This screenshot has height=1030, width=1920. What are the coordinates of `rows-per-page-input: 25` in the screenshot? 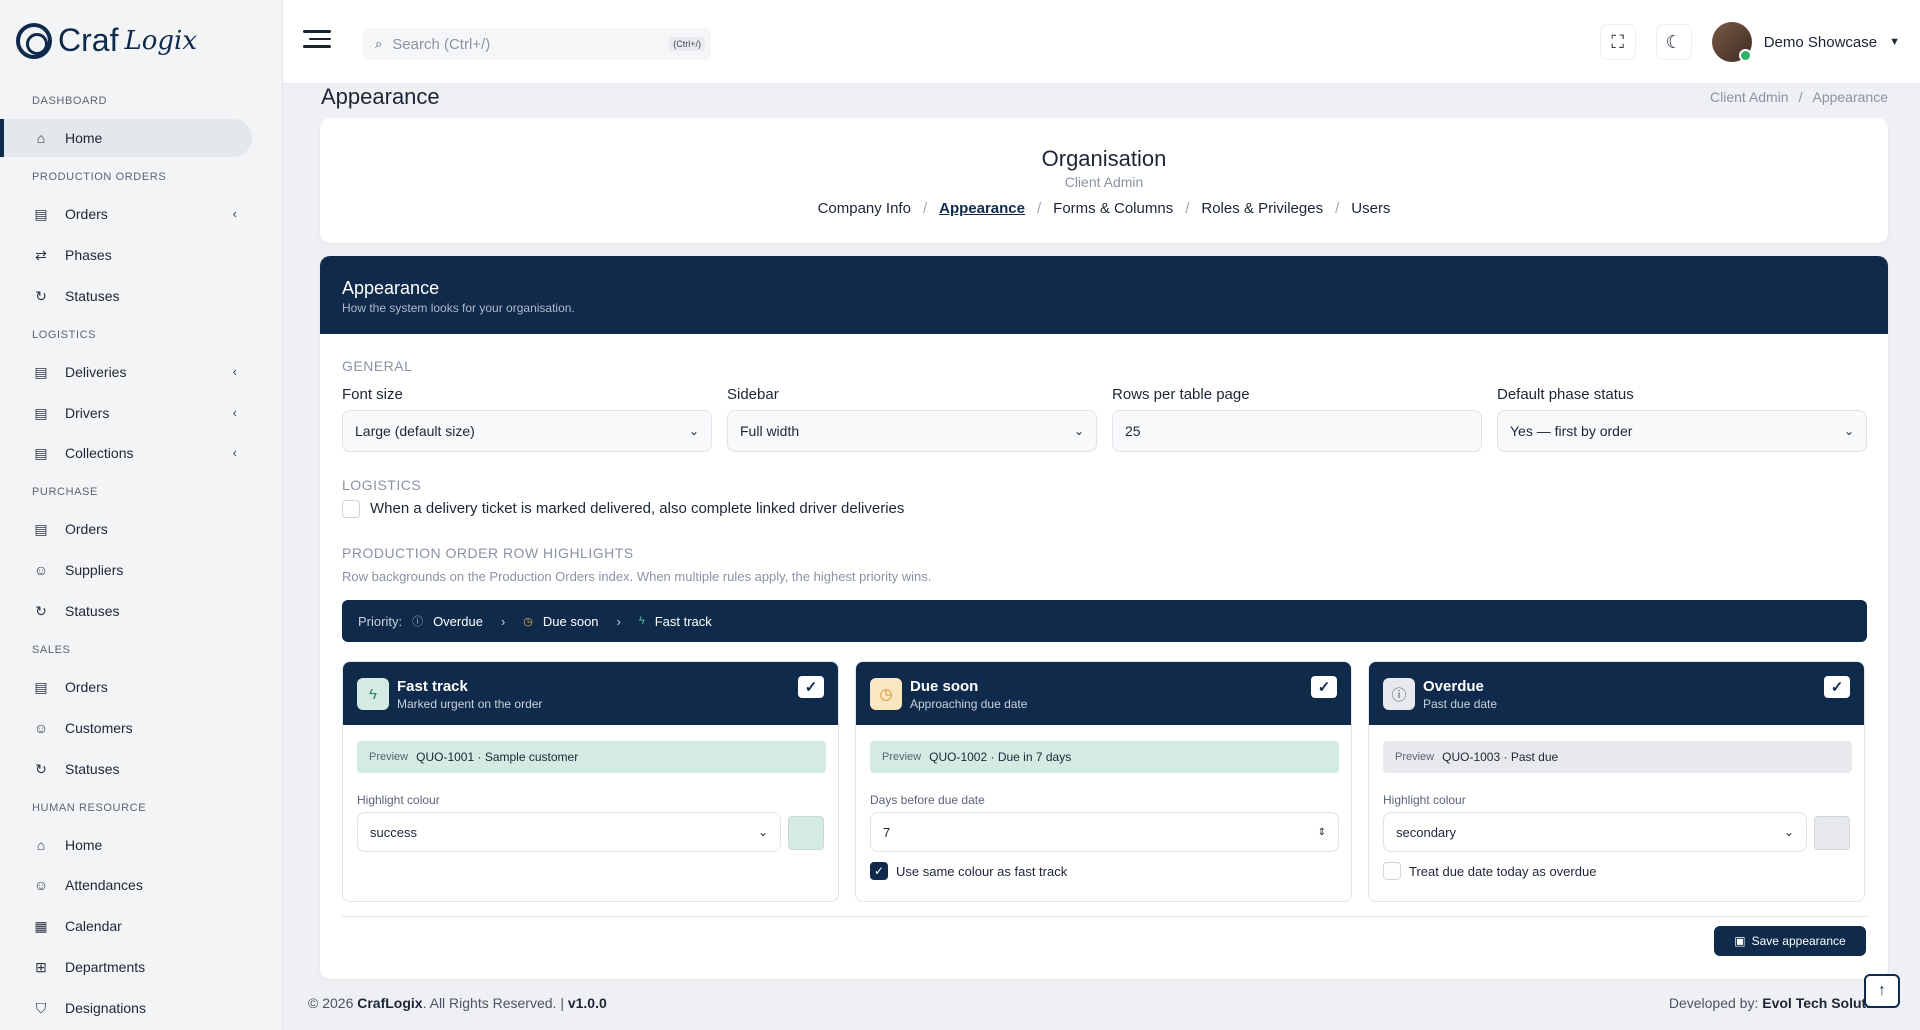 It's located at (1297, 431).